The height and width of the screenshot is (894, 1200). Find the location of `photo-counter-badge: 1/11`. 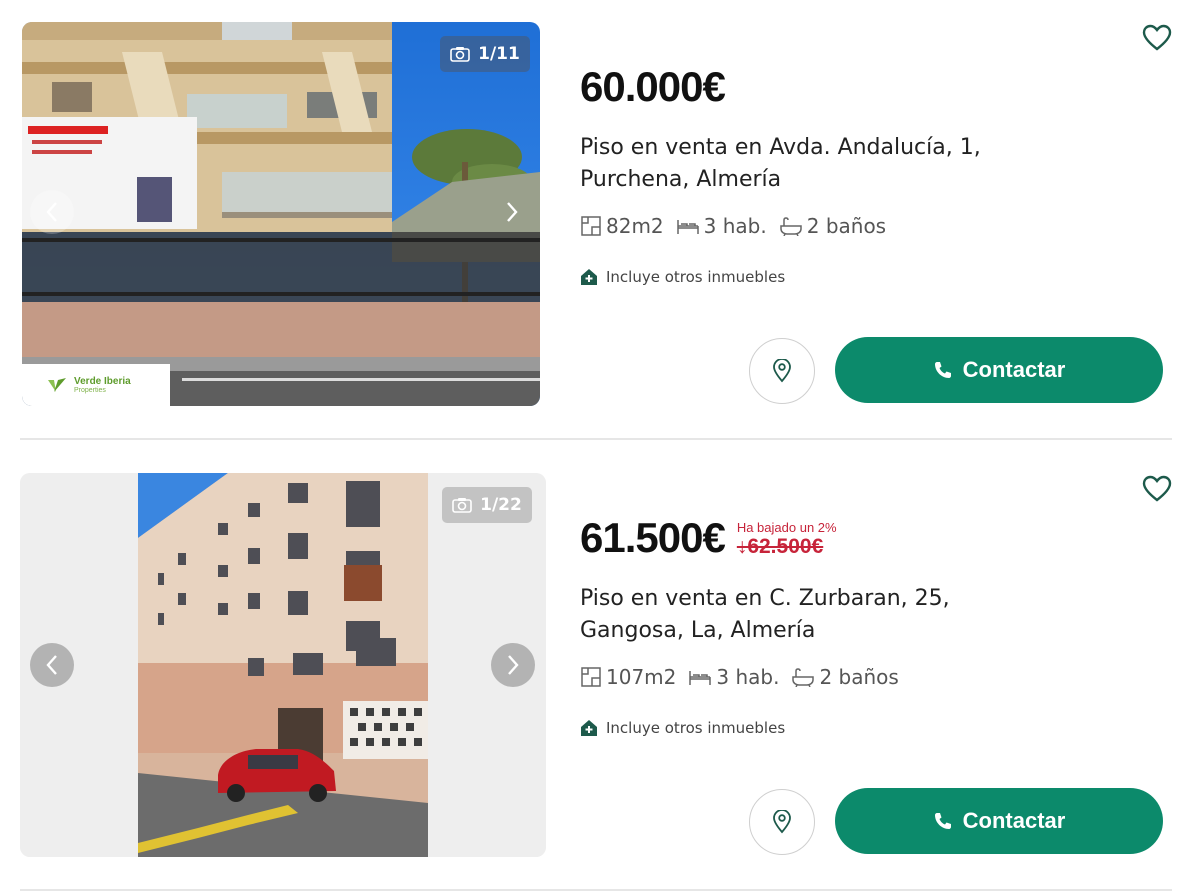

photo-counter-badge: 1/11 is located at coordinates (485, 54).